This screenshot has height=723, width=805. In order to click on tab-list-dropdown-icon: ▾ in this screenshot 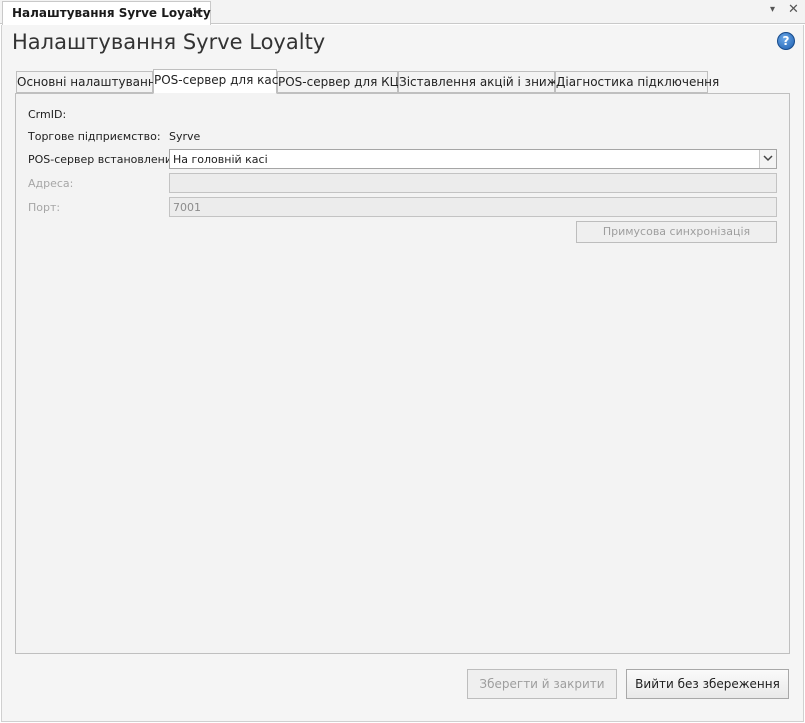, I will do `click(772, 9)`.